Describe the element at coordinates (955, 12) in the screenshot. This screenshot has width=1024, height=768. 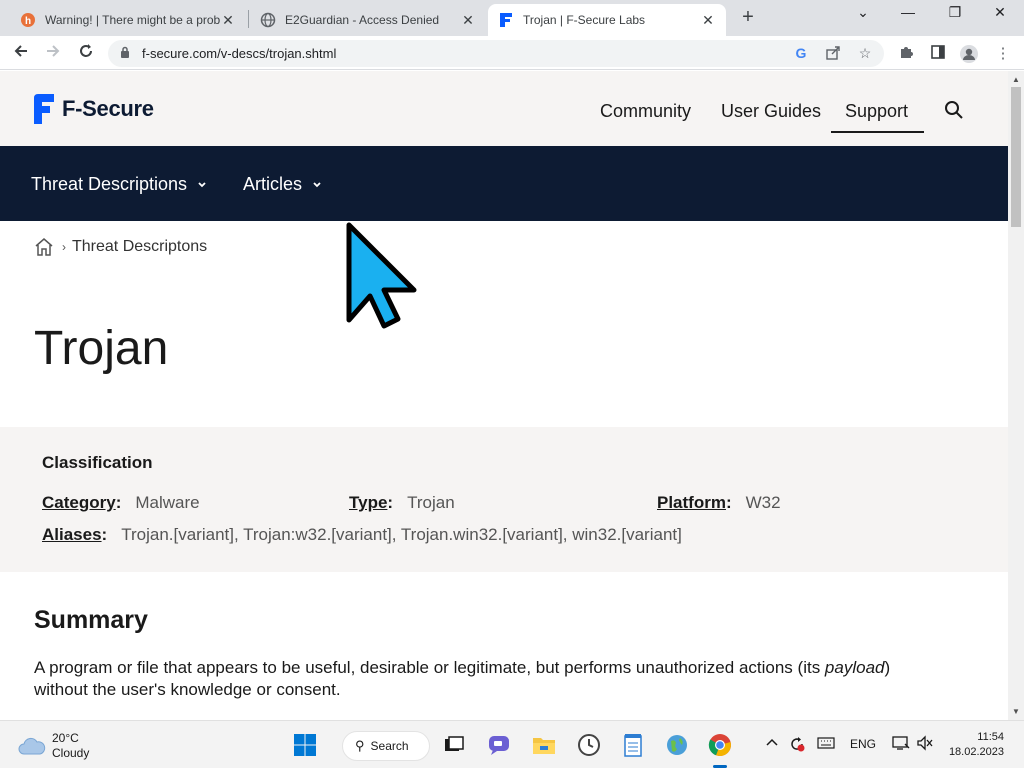
I see `restore-icon: ❐` at that location.